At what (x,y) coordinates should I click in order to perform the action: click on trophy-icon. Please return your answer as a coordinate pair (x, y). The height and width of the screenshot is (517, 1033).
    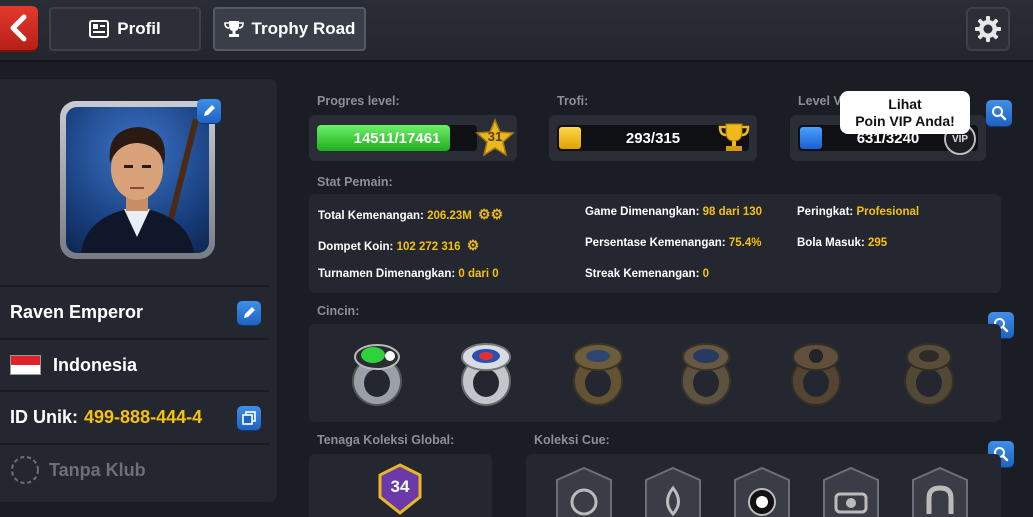
    Looking at the image, I should click on (233, 29).